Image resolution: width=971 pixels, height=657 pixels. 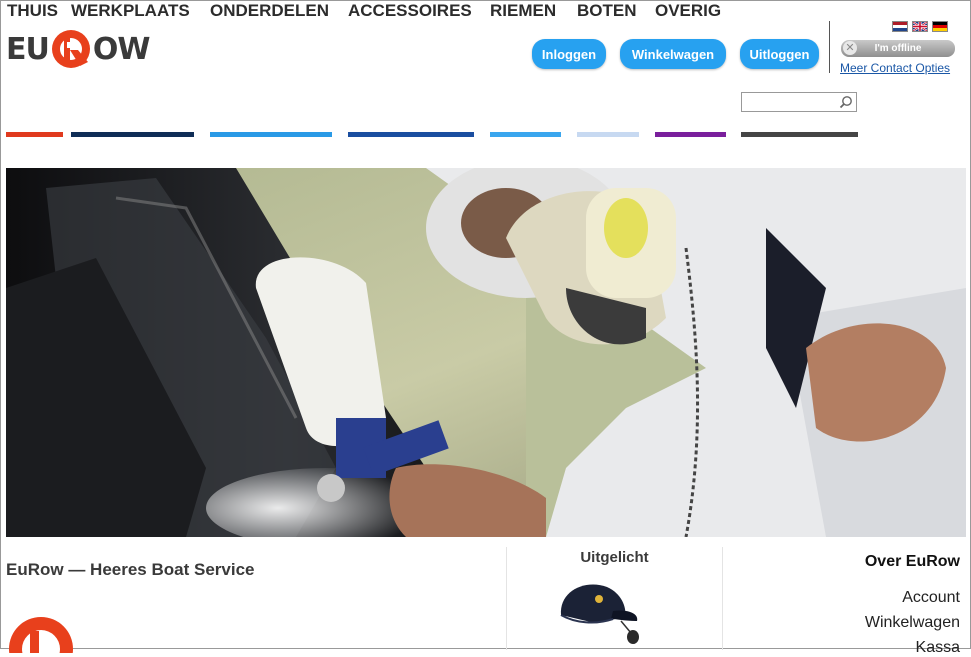 I want to click on flag-uk-icon, so click(x=920, y=26).